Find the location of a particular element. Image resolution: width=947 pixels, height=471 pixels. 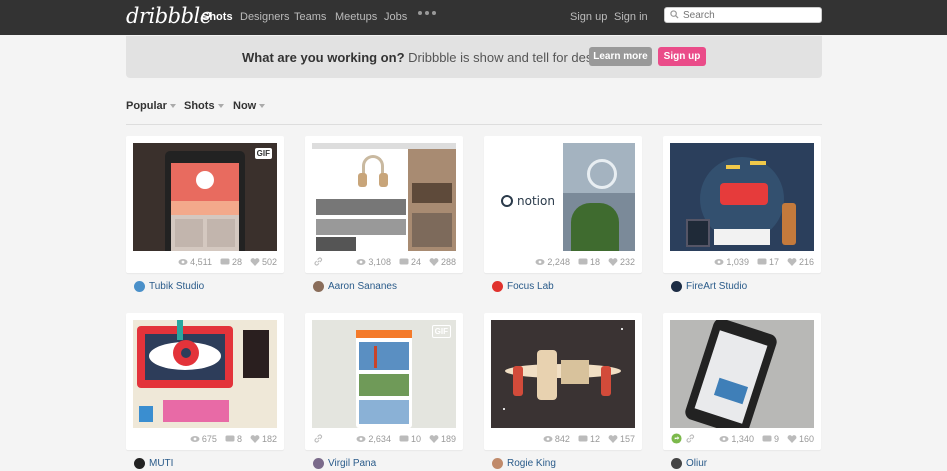

views-count: 2,248 is located at coordinates (552, 262).